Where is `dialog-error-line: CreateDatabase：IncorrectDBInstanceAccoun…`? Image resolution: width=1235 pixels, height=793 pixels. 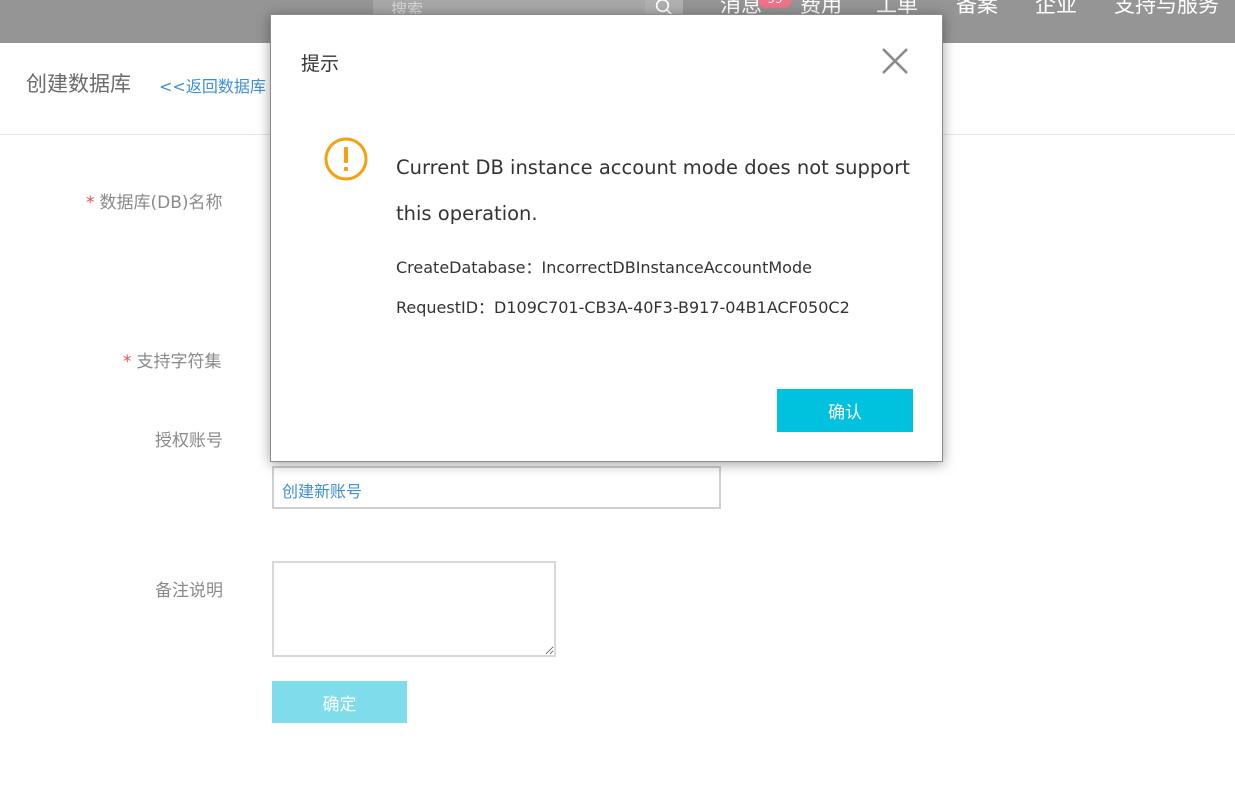
dialog-error-line: CreateDatabase：IncorrectDBInstanceAccoun… is located at coordinates (604, 267).